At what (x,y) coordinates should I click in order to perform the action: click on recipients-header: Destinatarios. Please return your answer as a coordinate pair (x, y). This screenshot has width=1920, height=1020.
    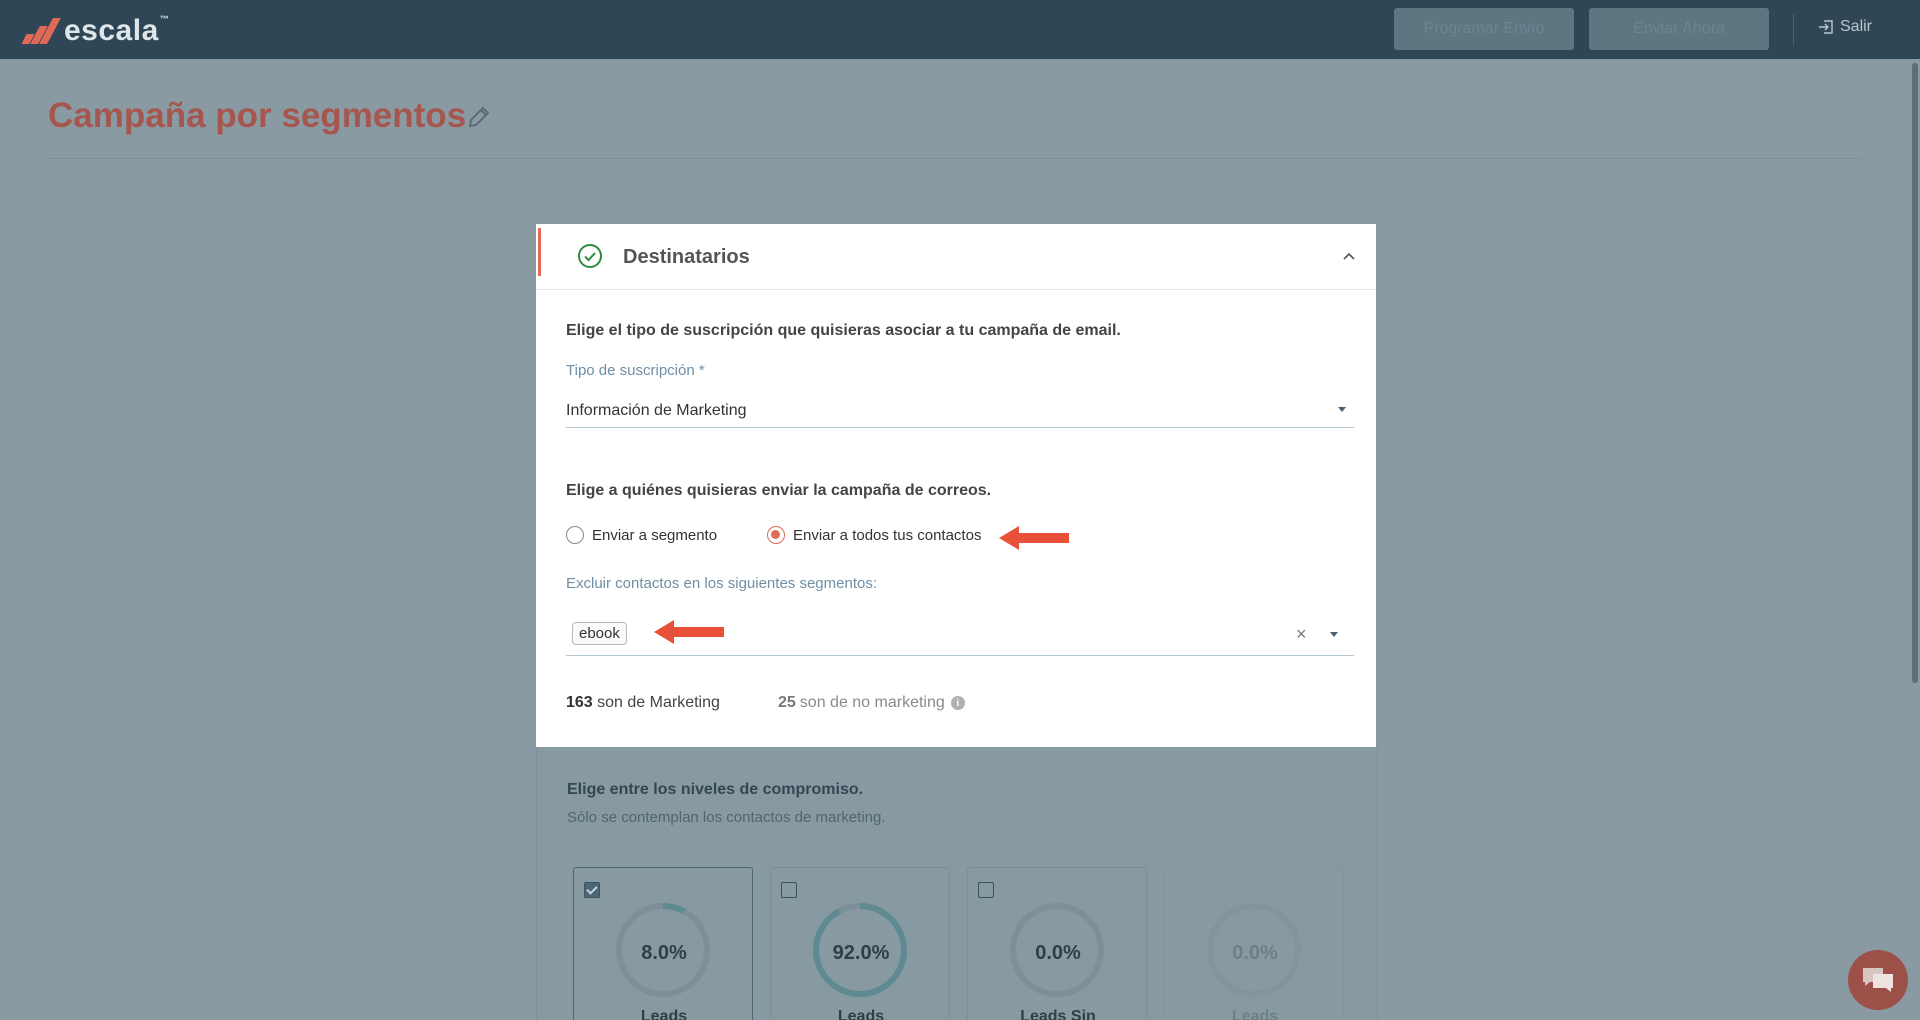
    Looking at the image, I should click on (956, 257).